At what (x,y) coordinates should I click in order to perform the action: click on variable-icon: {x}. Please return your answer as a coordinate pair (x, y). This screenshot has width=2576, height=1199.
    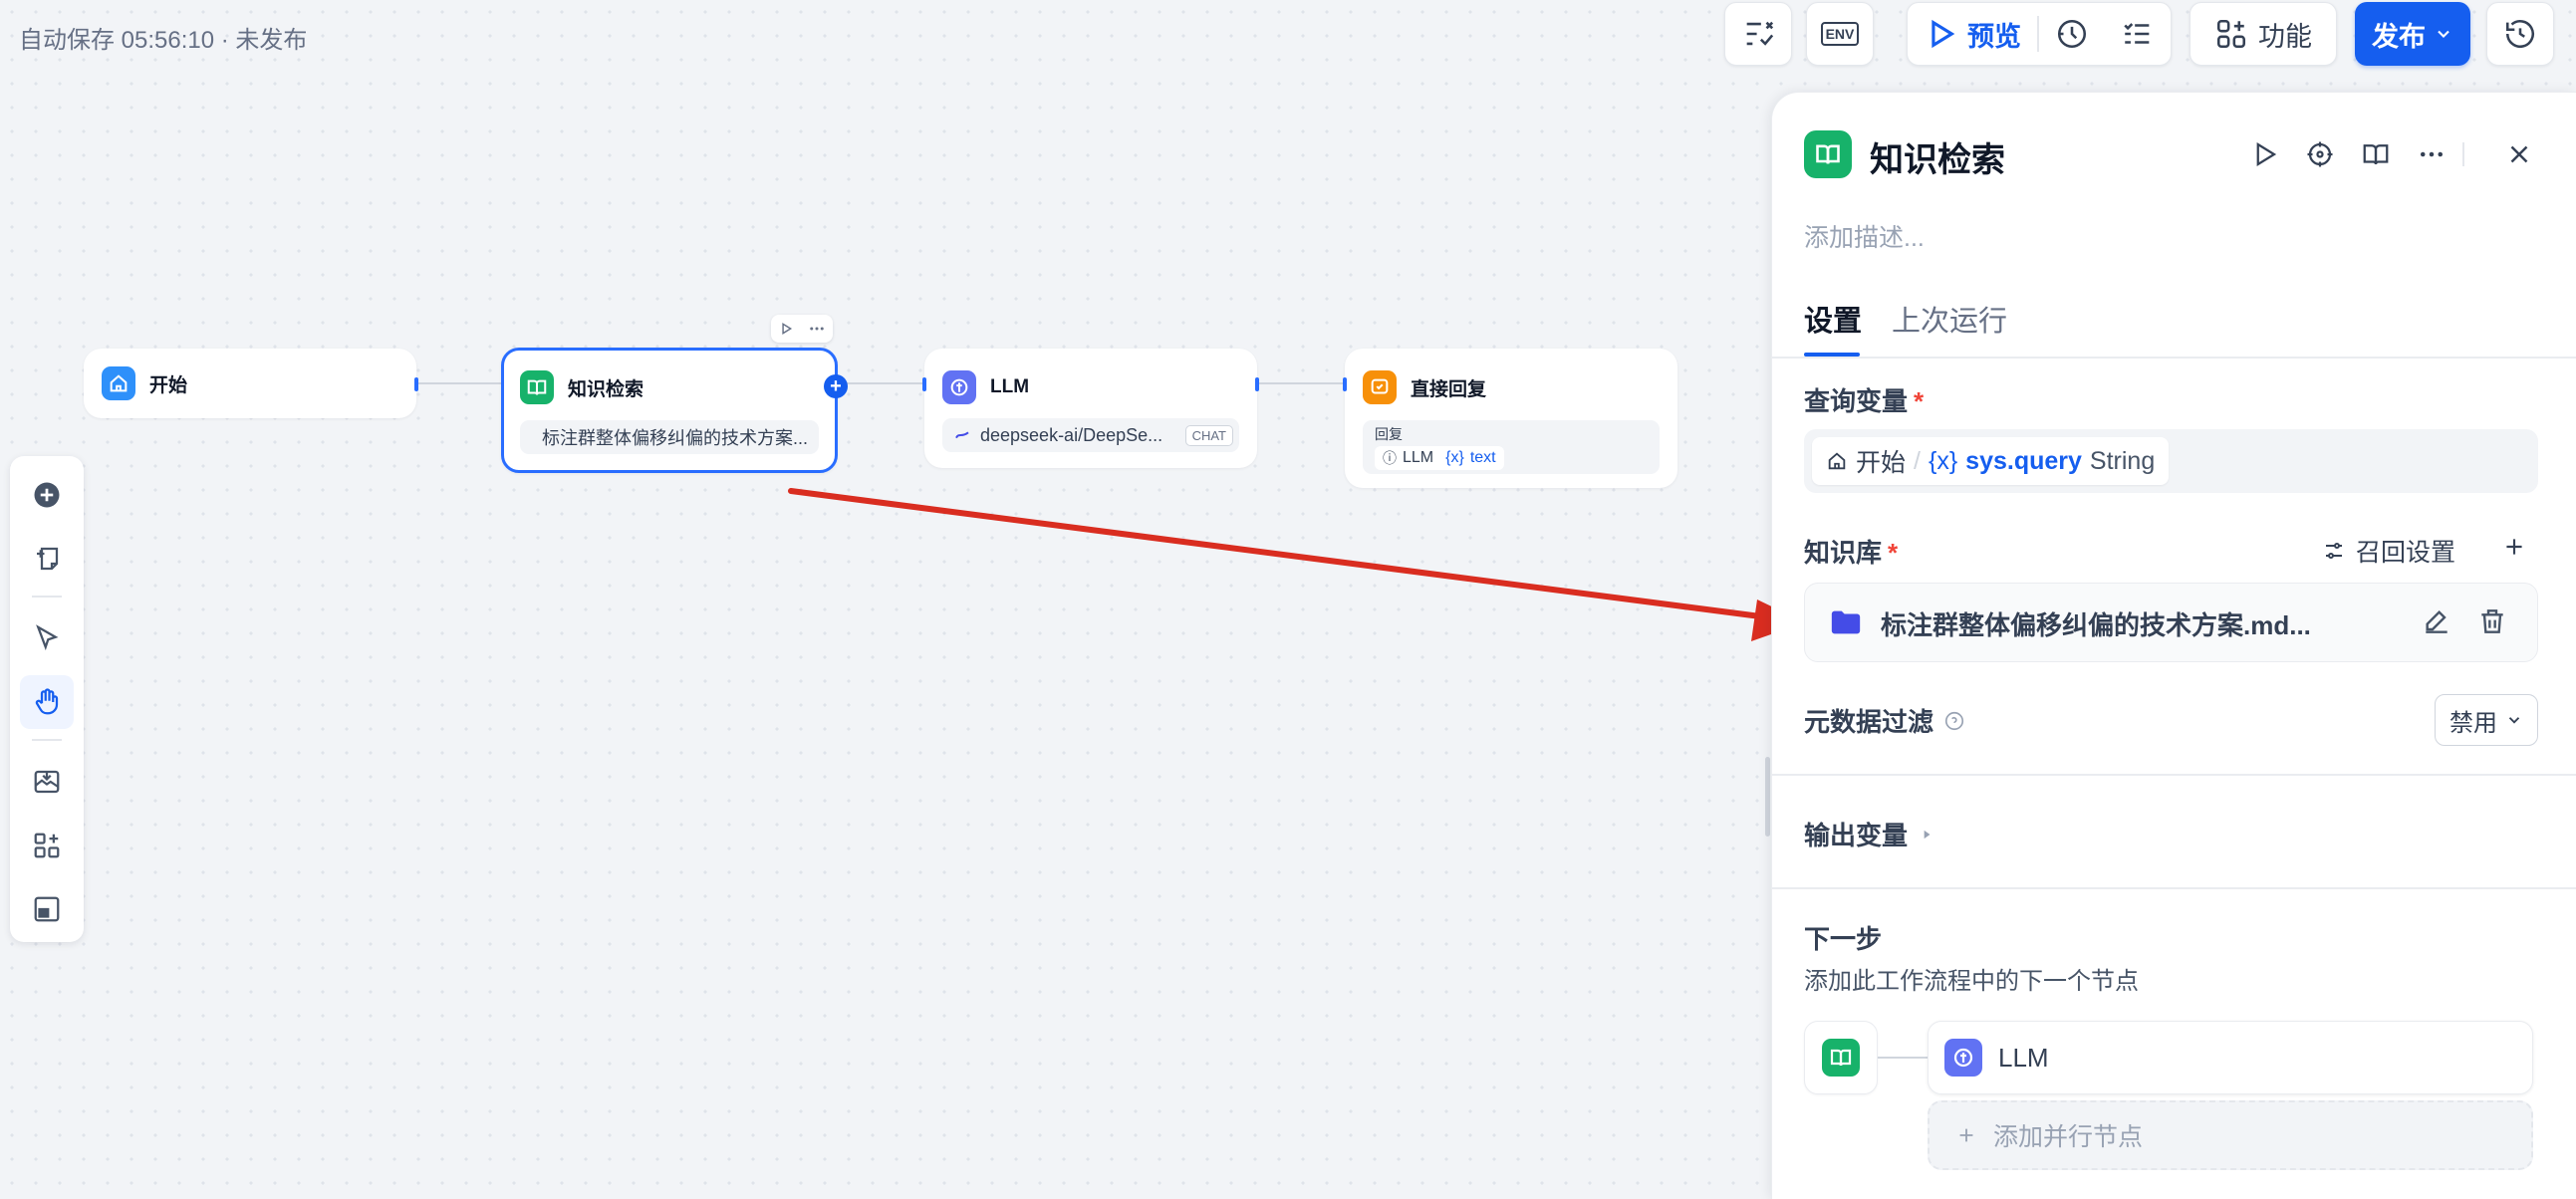
    Looking at the image, I should click on (1943, 461).